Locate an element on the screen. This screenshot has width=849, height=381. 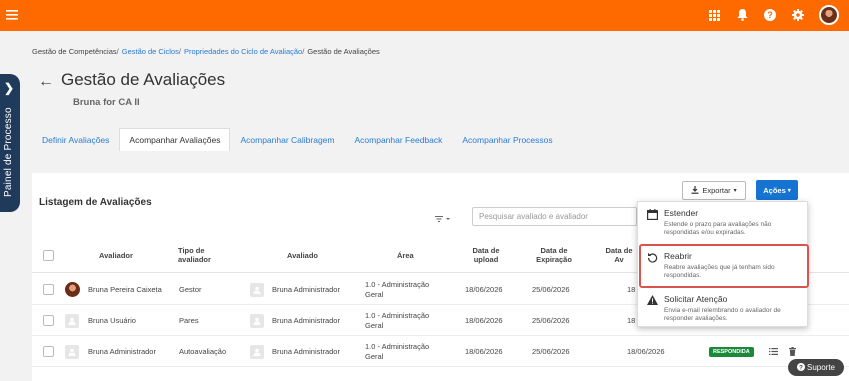
breadcrumb-link-propriedades: Propriedades do Ciclo de Avaliação is located at coordinates (243, 51).